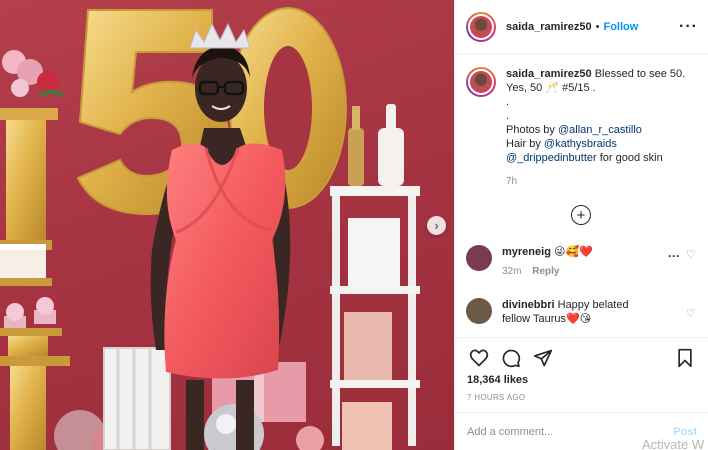 The width and height of the screenshot is (708, 450). Describe the element at coordinates (525, 144) in the screenshot. I see `hair-credit-prefix: Hair by` at that location.